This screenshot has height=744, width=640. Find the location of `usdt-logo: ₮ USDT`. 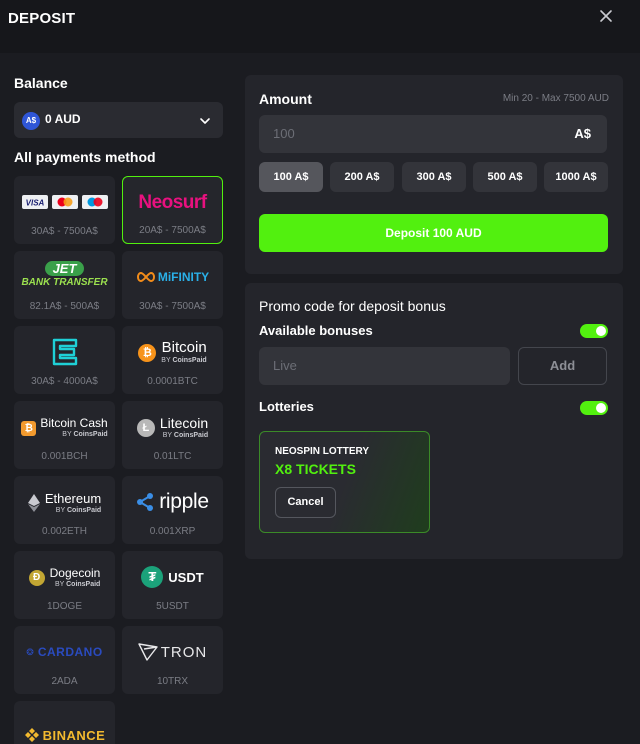

usdt-logo: ₮ USDT is located at coordinates (172, 577).